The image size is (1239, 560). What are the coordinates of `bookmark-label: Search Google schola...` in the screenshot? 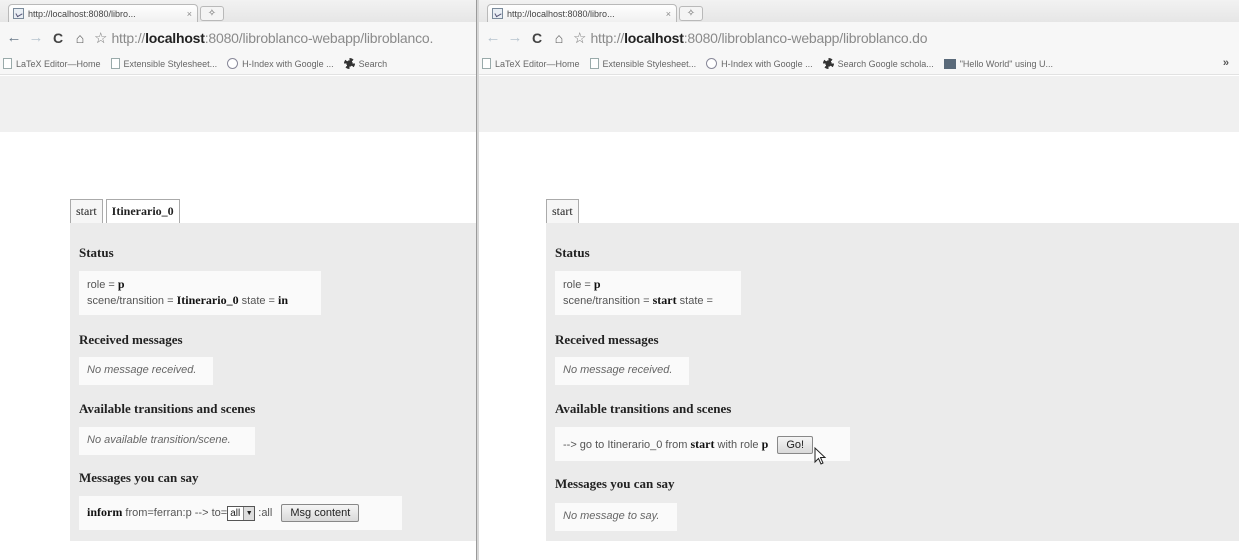 It's located at (885, 63).